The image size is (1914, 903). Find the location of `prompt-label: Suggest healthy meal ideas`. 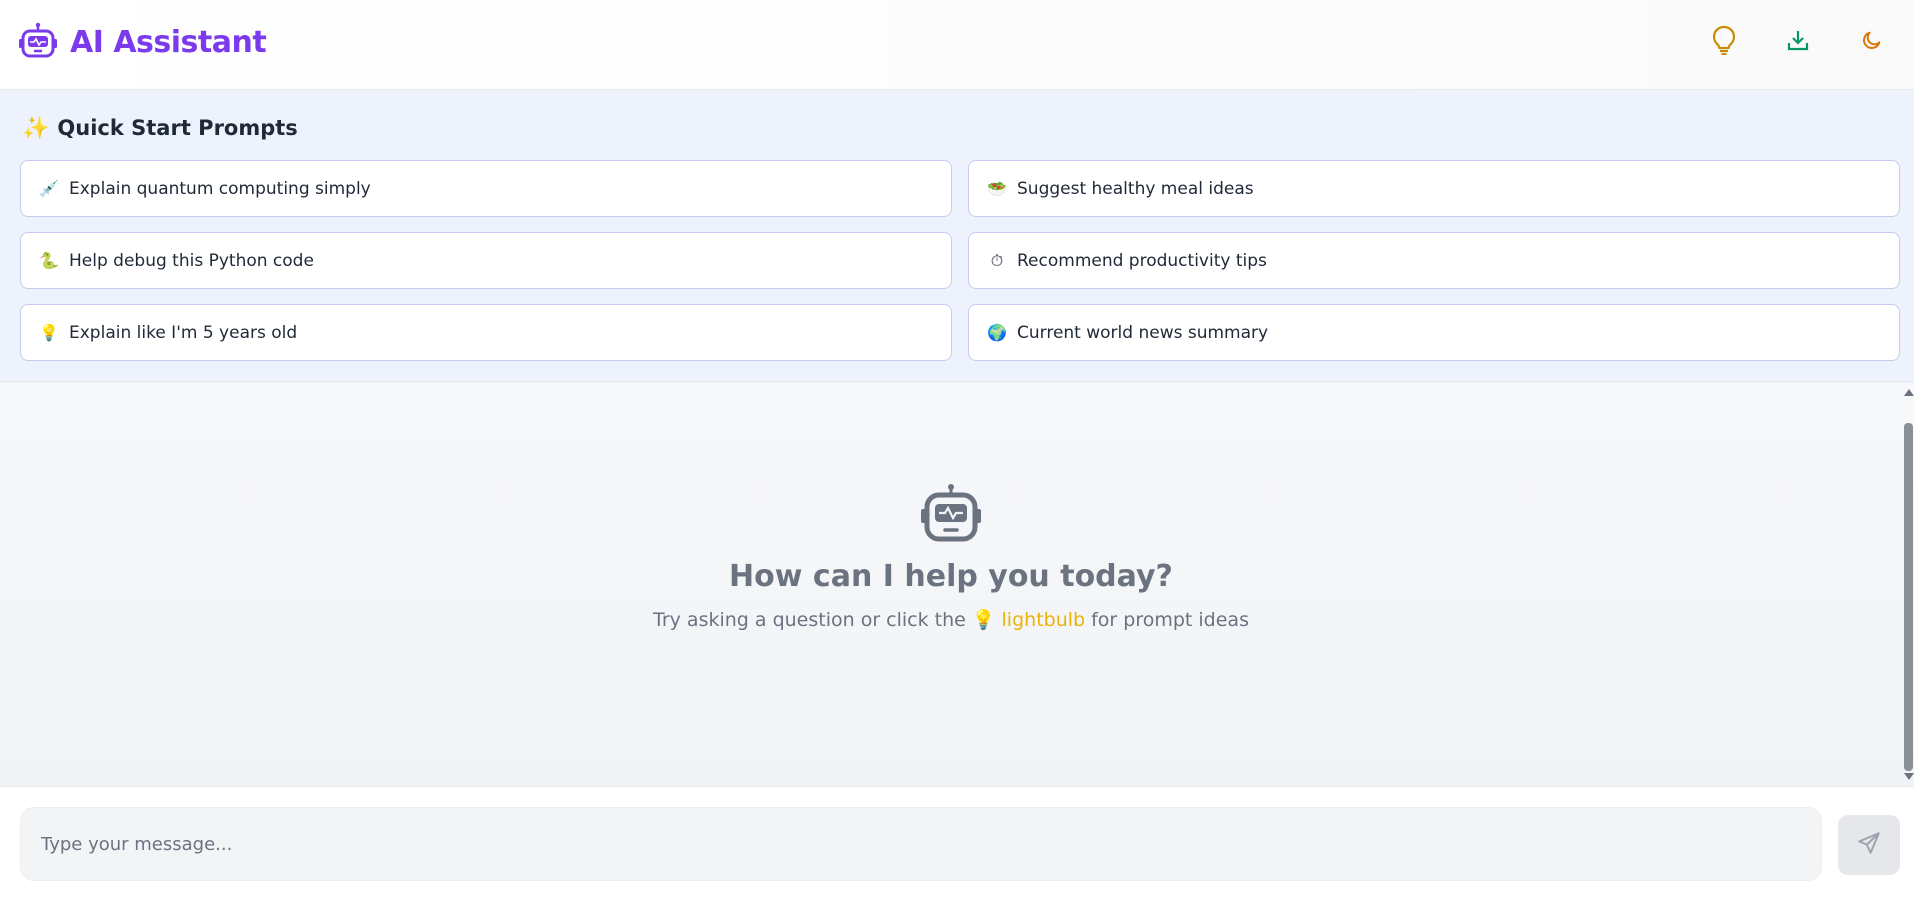

prompt-label: Suggest healthy meal ideas is located at coordinates (1135, 188).